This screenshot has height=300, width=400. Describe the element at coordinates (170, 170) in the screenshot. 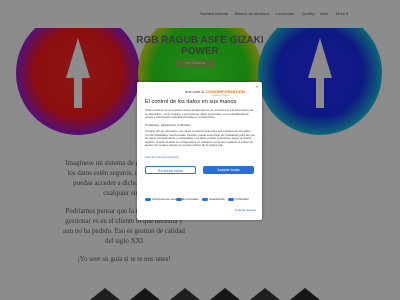

I see `reject-all-button: Rechazar todas` at that location.